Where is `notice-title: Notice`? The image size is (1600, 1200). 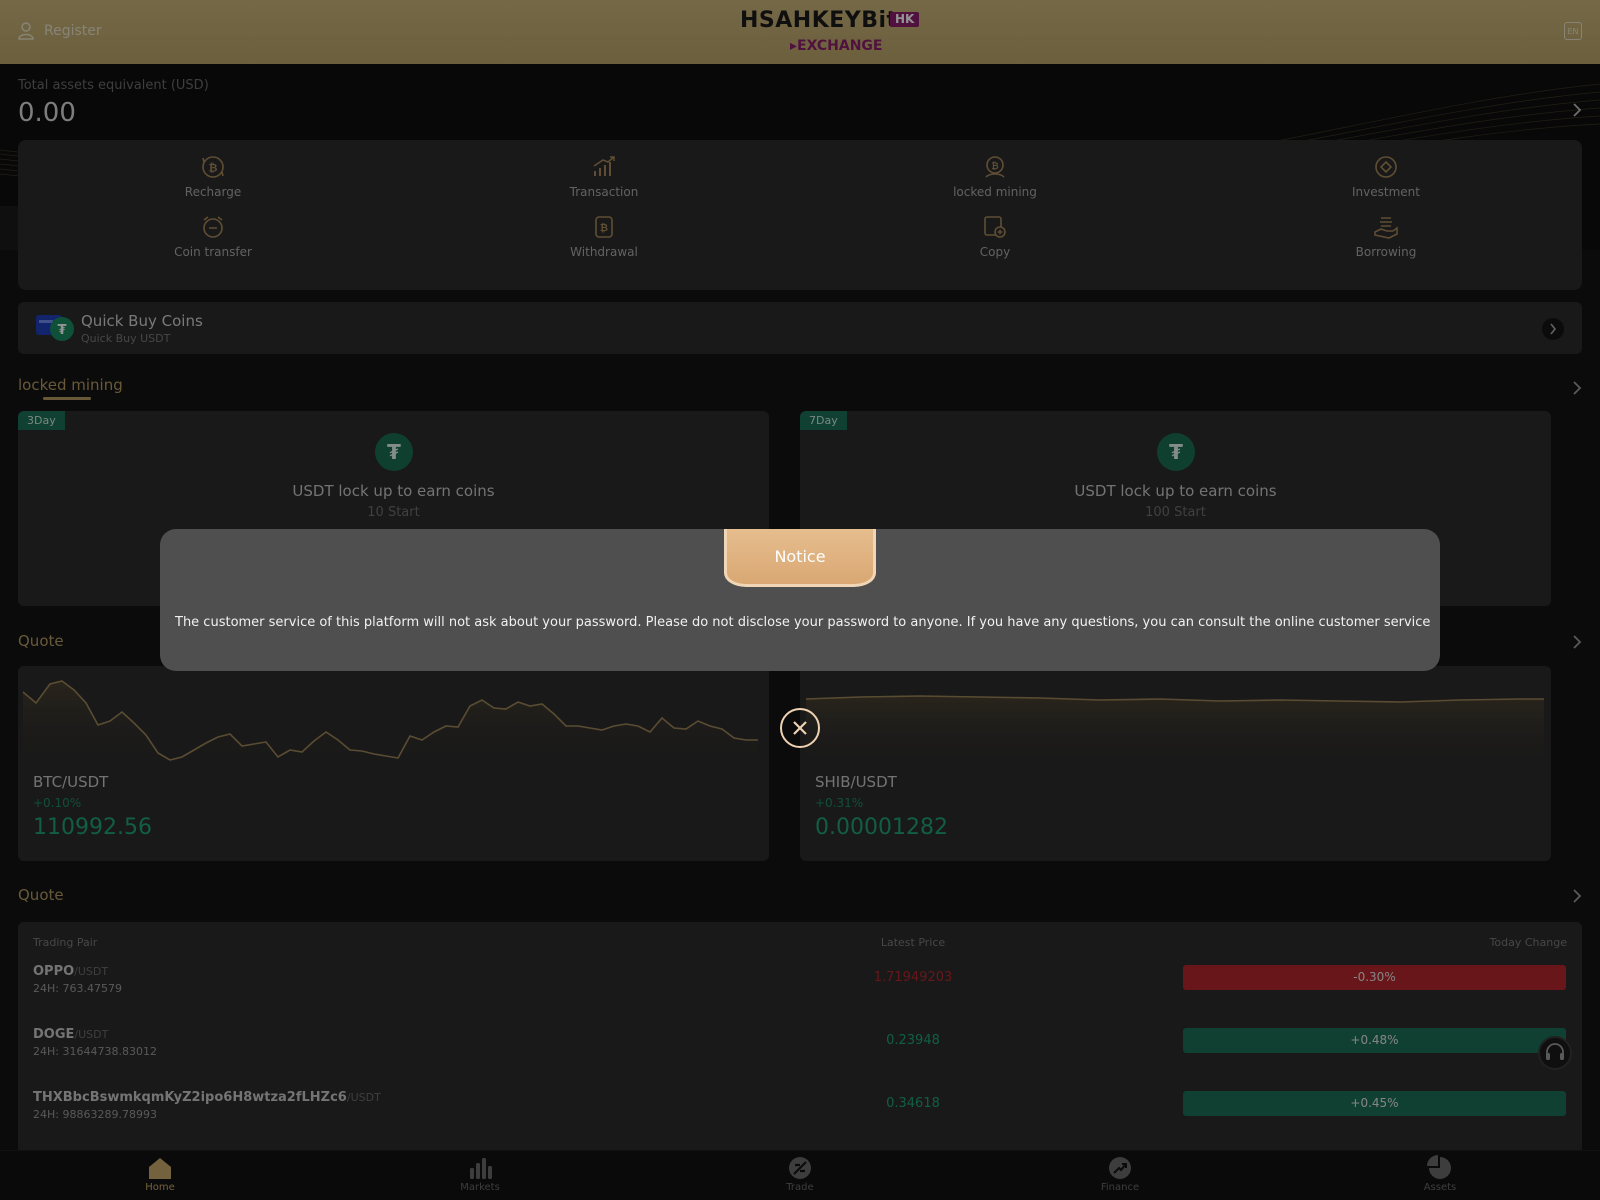
notice-title: Notice is located at coordinates (800, 558).